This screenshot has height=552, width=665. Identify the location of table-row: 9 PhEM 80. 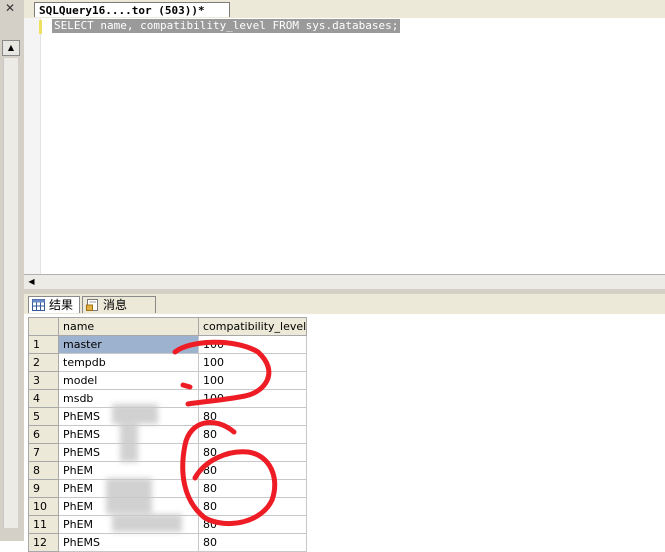
(168, 488).